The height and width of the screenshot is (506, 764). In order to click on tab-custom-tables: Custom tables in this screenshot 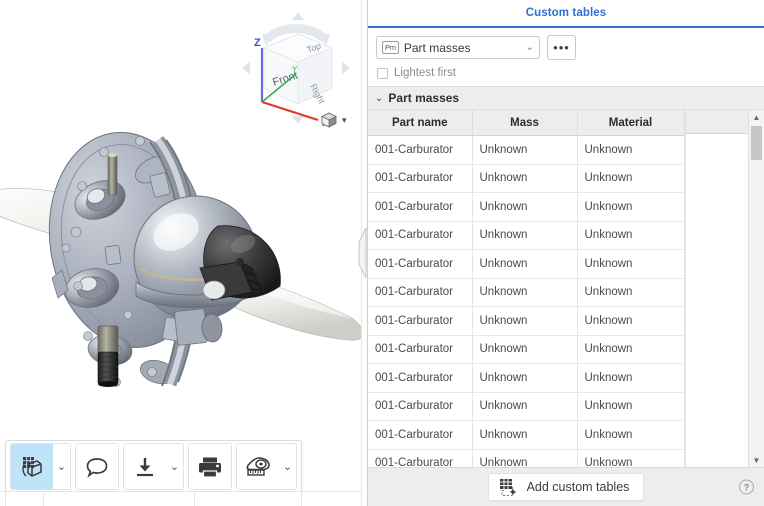, I will do `click(566, 13)`.